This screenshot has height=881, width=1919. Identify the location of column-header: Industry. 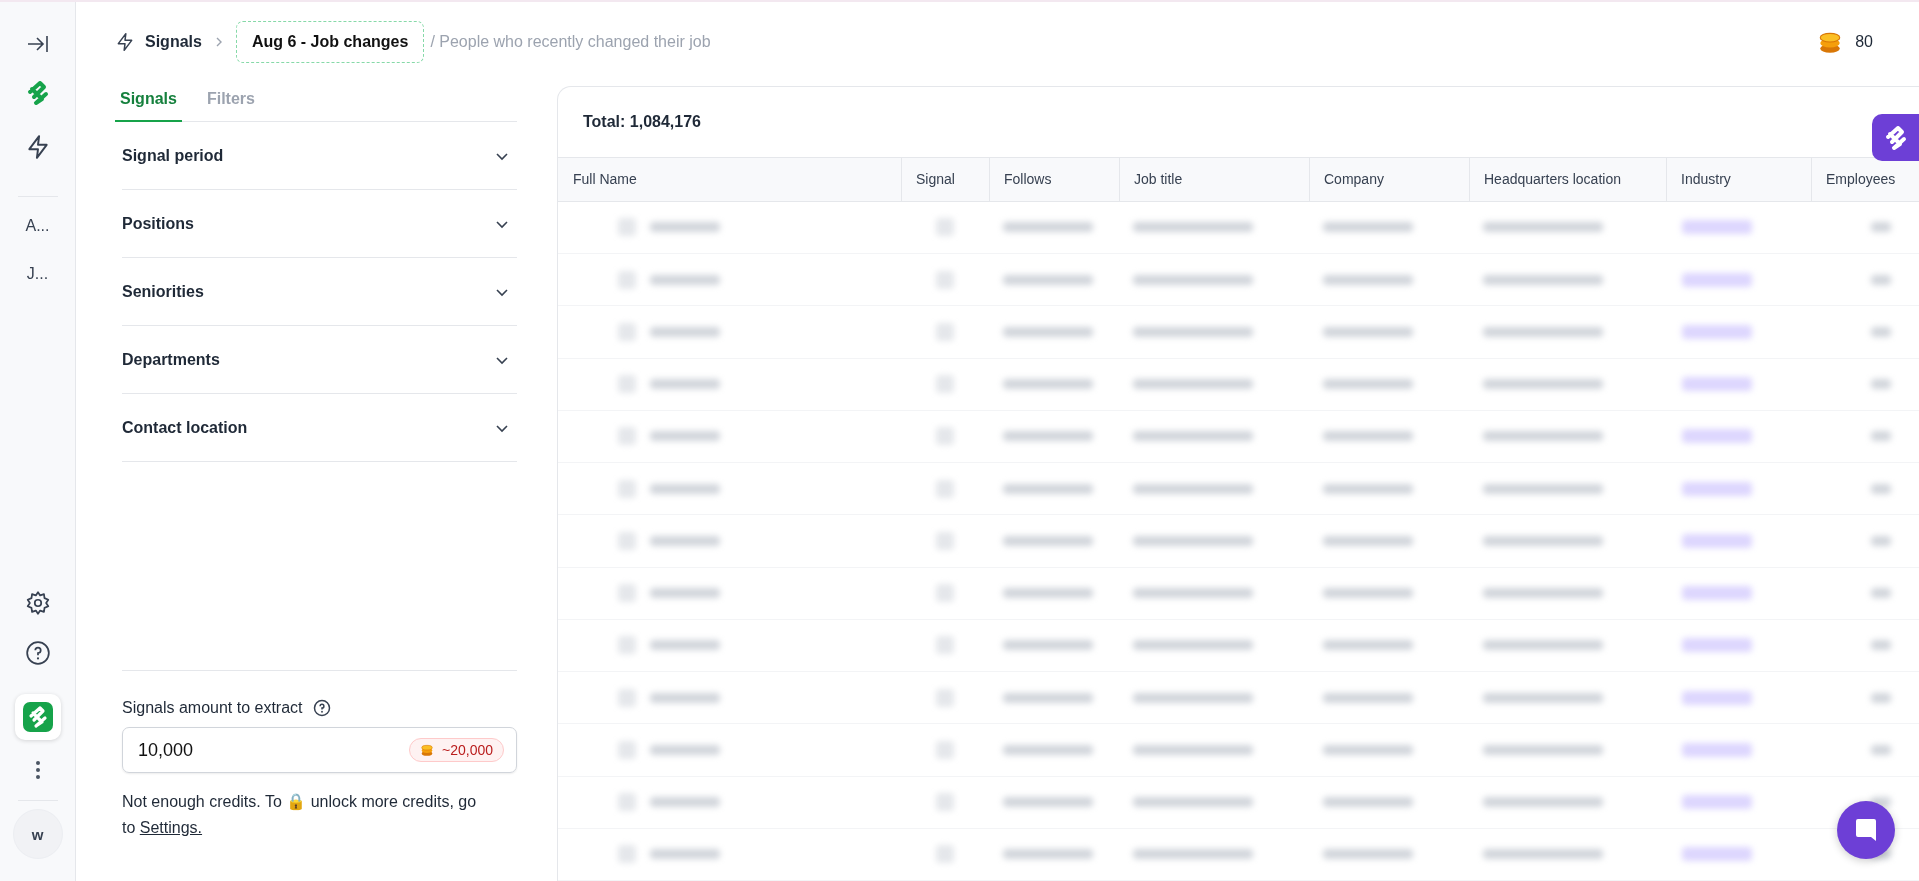
(1738, 179).